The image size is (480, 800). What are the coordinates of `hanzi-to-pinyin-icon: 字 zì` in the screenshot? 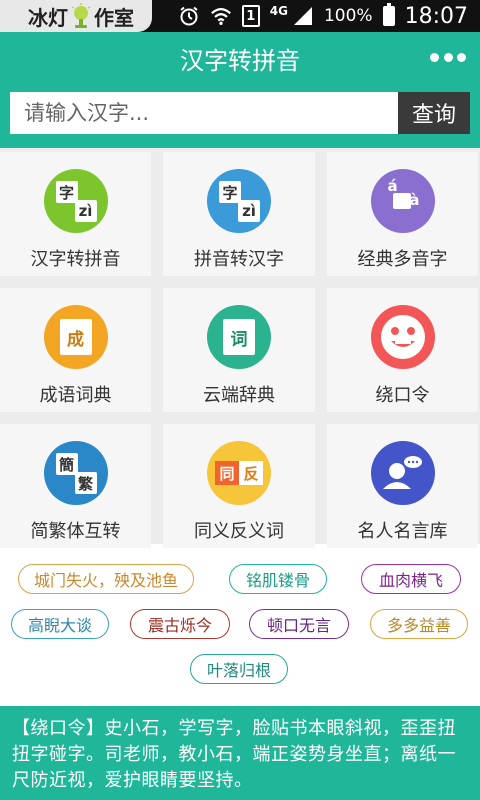 It's located at (75, 201).